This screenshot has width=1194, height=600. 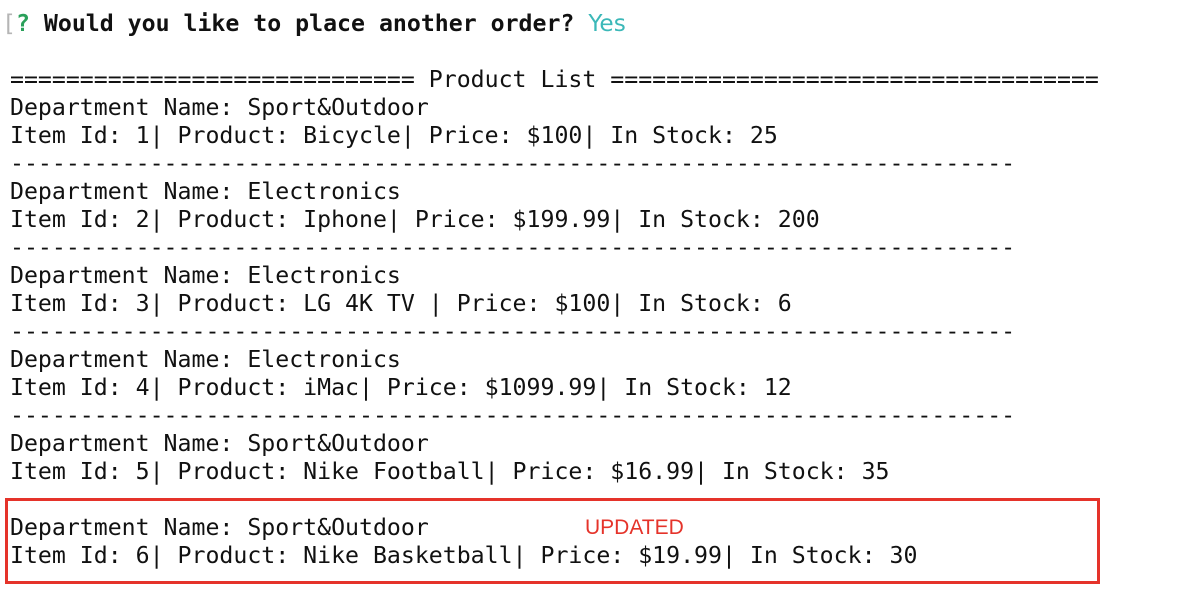 What do you see at coordinates (634, 527) in the screenshot?
I see `updated-label: UPDATED` at bounding box center [634, 527].